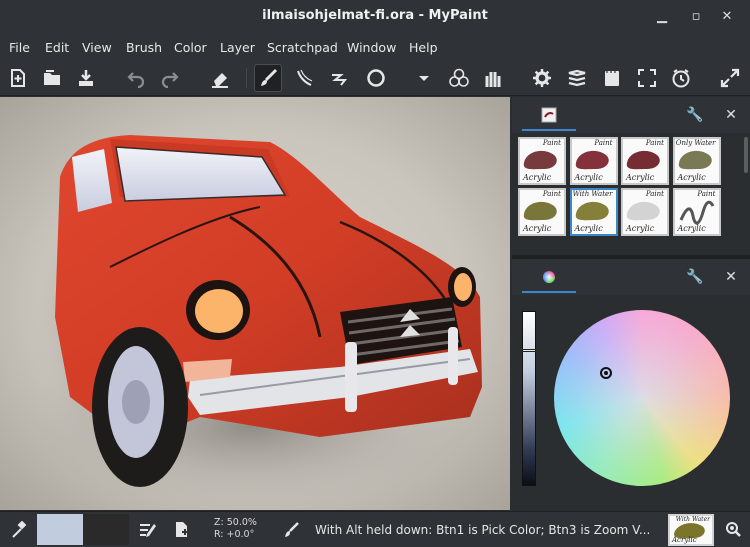 This screenshot has width=750, height=547. Describe the element at coordinates (106, 529) in the screenshot. I see `previous-color-swatch` at that location.